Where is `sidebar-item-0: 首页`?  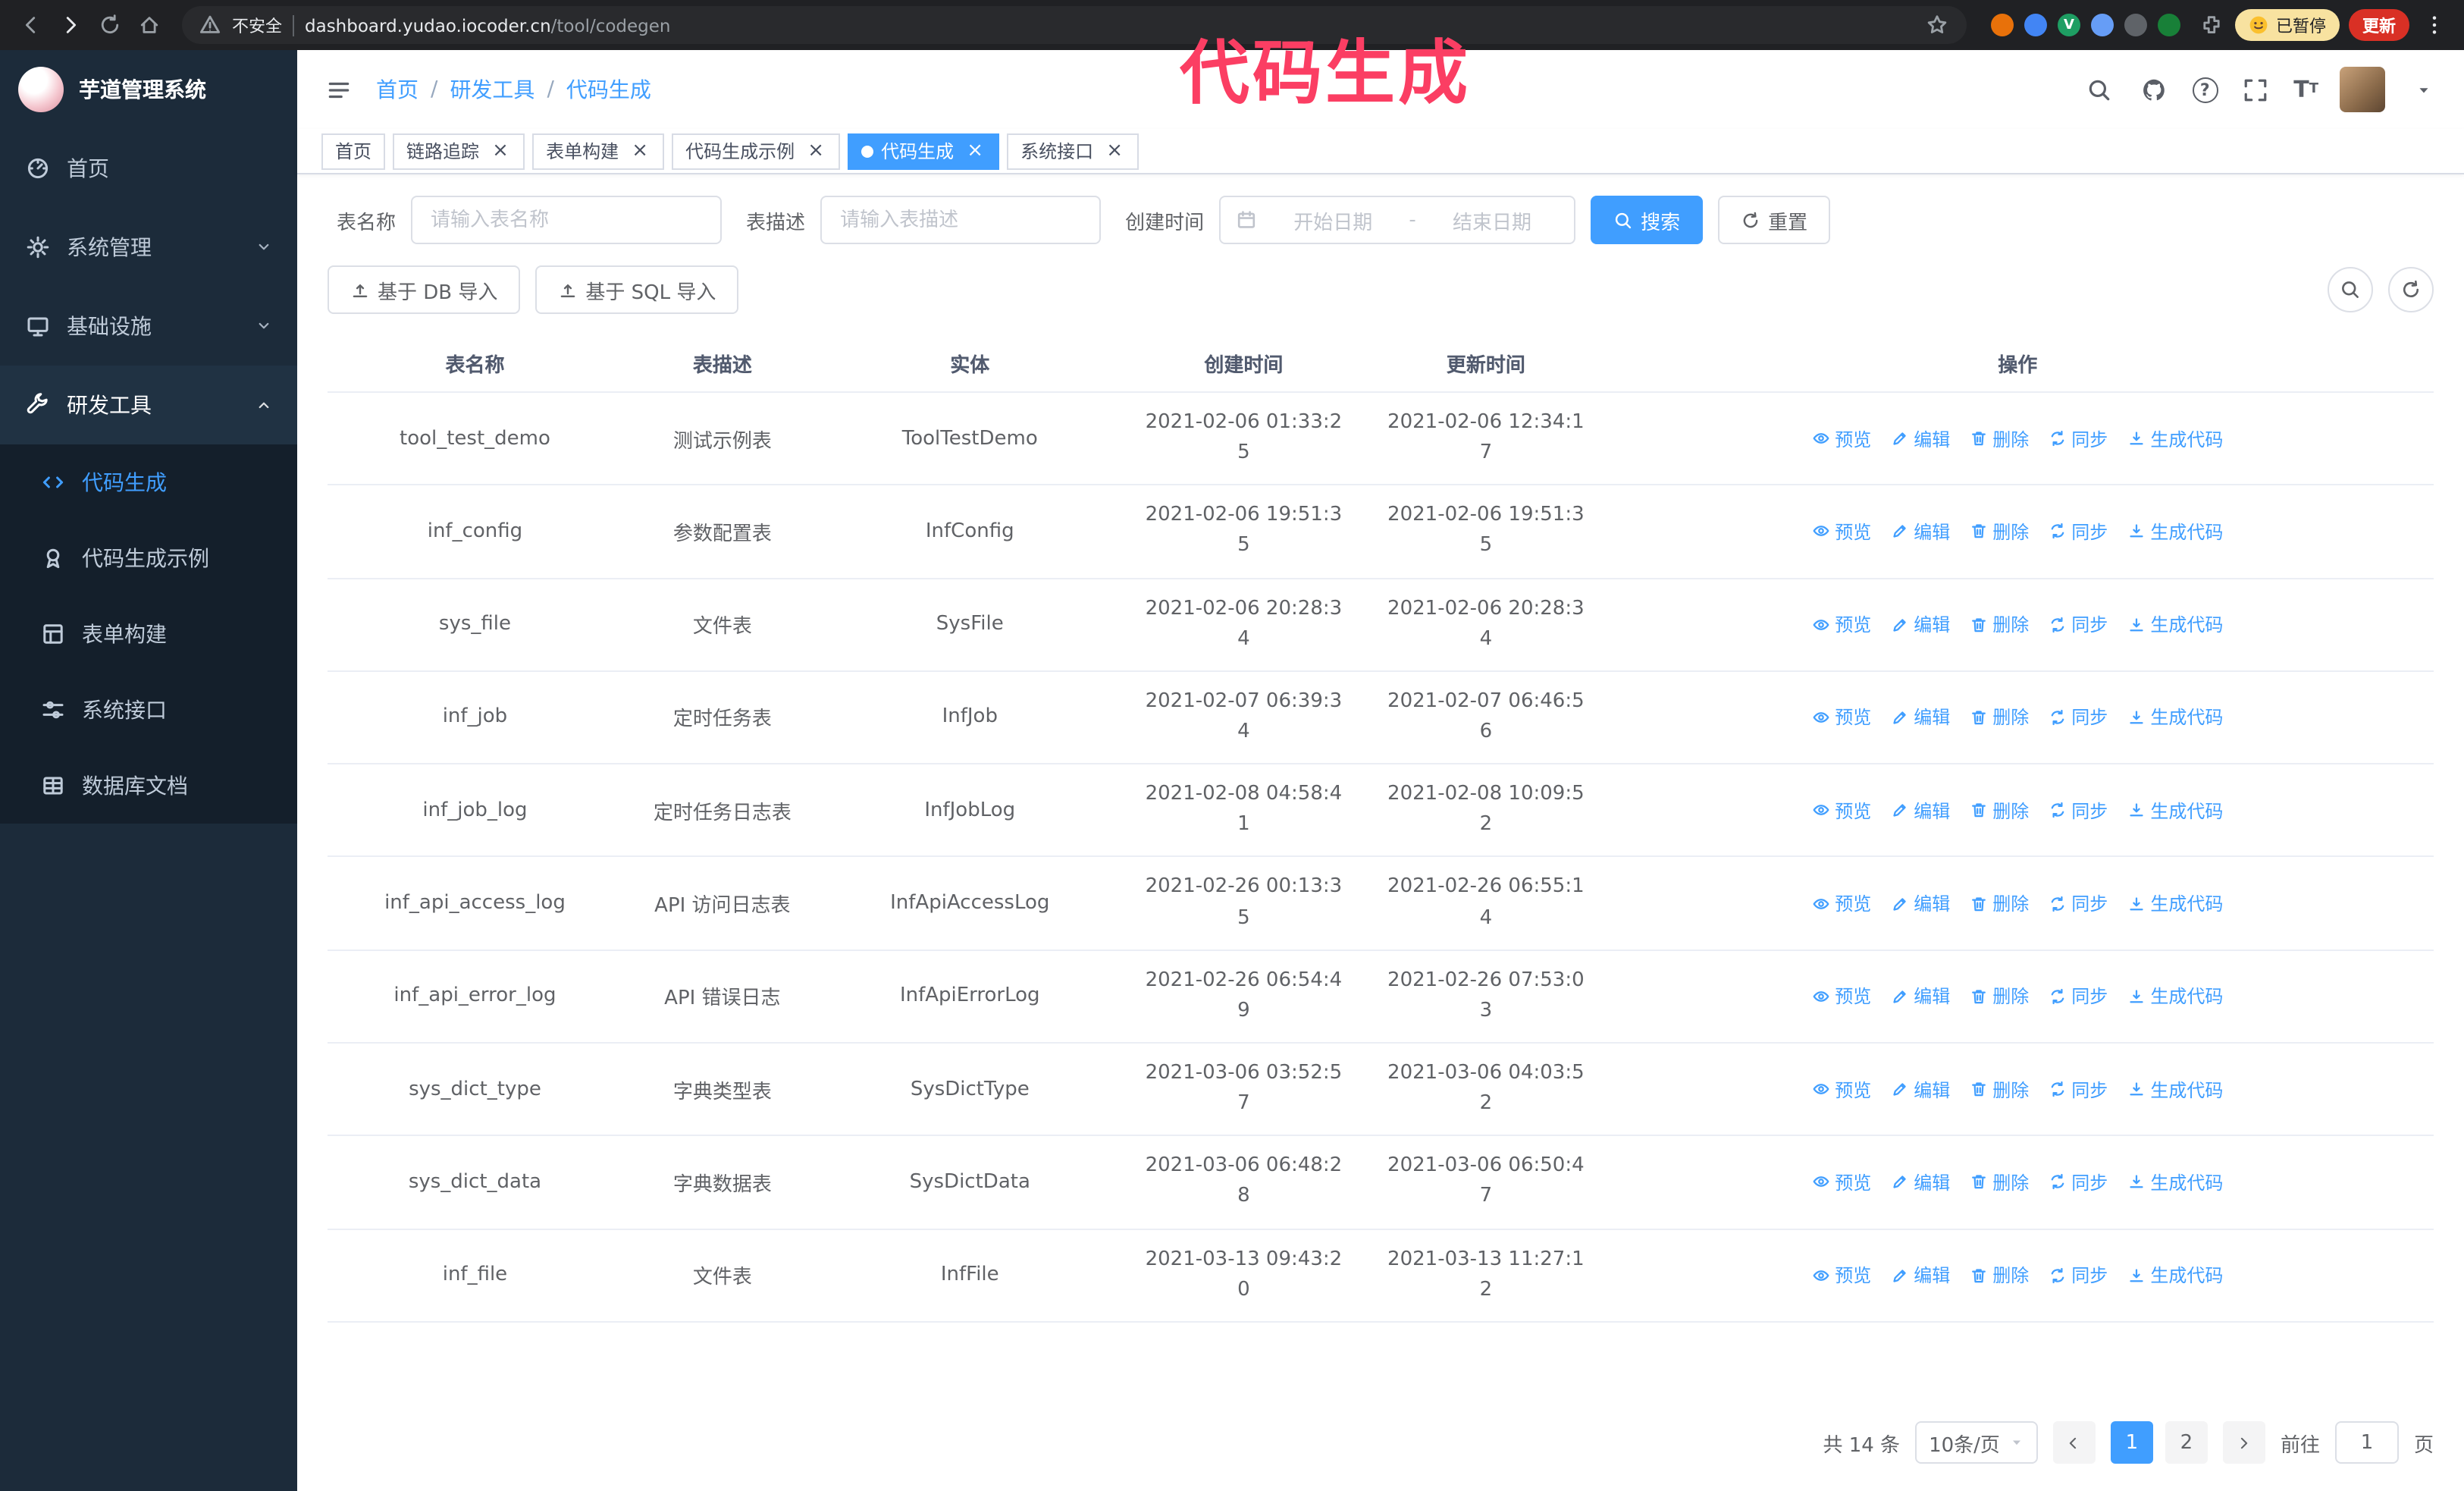 sidebar-item-0: 首页 is located at coordinates (148, 168).